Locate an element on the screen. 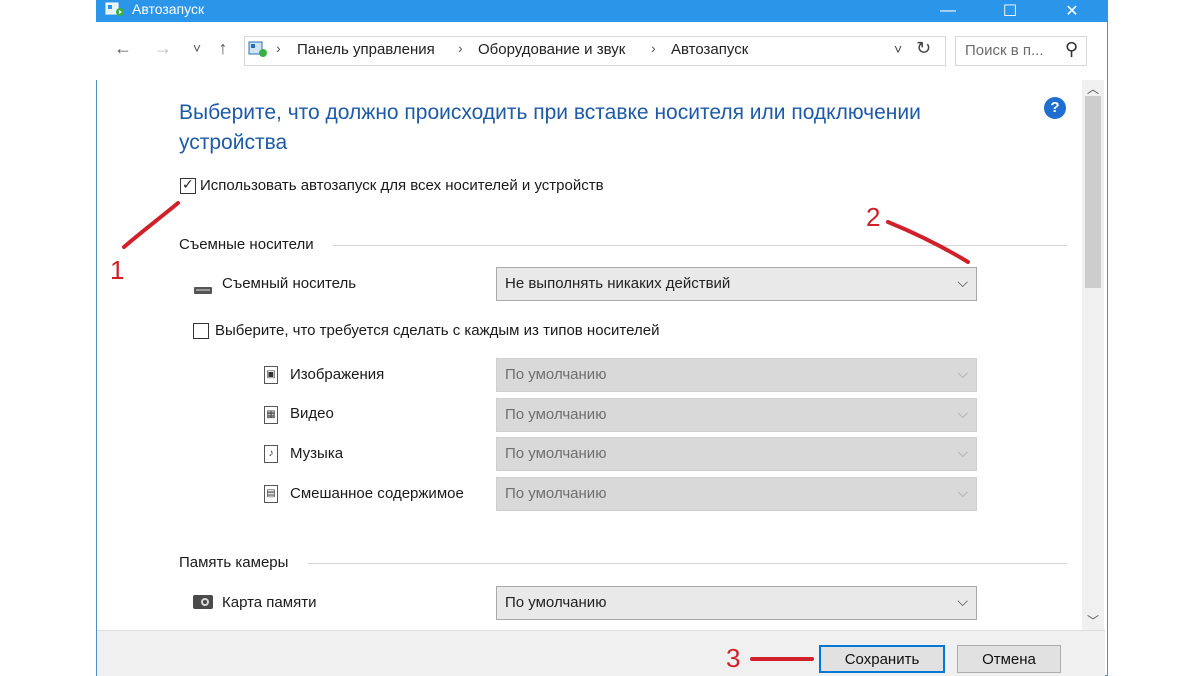 Image resolution: width=1200 pixels, height=676 pixels. music-action-select: По умолчанию ⌵ is located at coordinates (736, 454).